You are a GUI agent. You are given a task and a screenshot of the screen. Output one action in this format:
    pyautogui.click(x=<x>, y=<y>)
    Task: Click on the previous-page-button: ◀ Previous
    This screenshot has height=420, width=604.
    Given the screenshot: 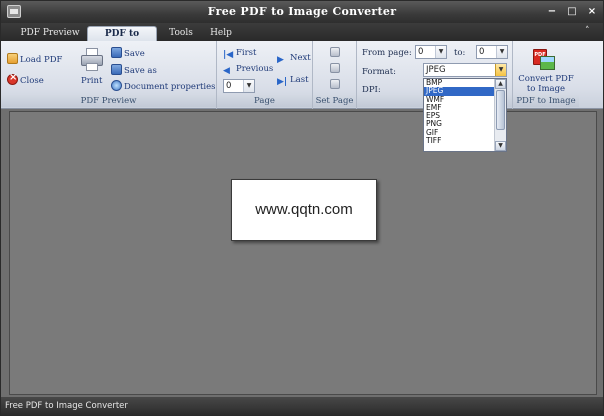 What is the action you would take?
    pyautogui.click(x=248, y=69)
    